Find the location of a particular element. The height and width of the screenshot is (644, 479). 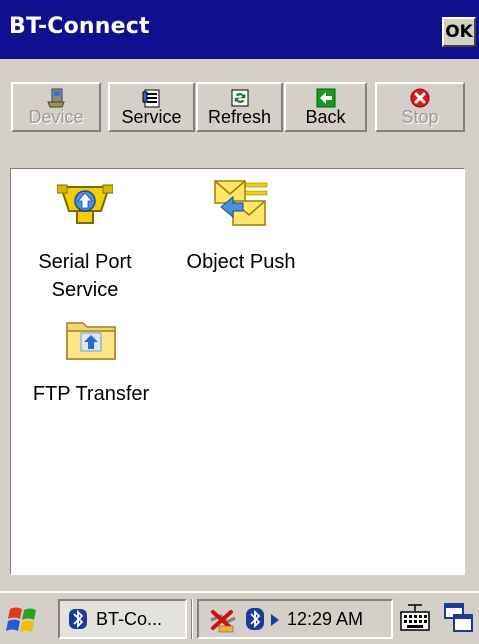

network-disconnected-icon is located at coordinates (223, 620).